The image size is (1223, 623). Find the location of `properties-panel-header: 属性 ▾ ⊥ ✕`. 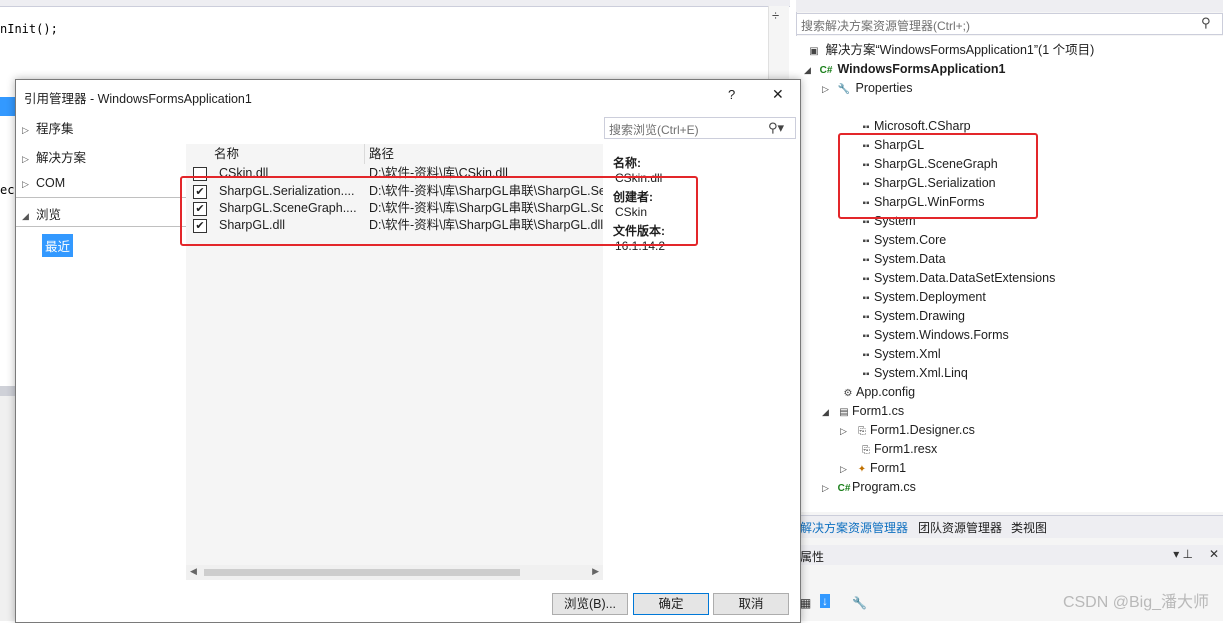

properties-panel-header: 属性 ▾ ⊥ ✕ is located at coordinates (1009, 555).